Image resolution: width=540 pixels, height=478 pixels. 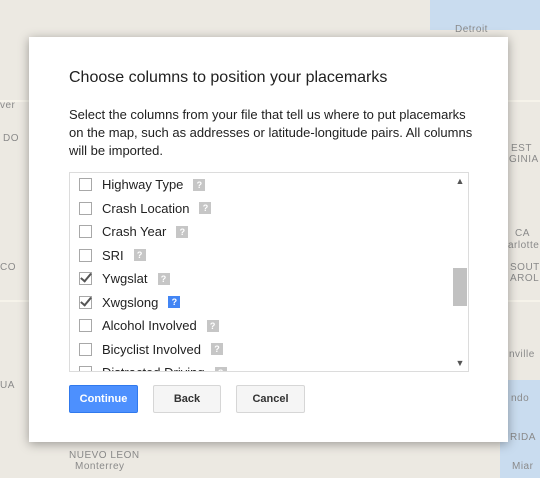 I want to click on cancel-button: Cancel, so click(x=270, y=399).